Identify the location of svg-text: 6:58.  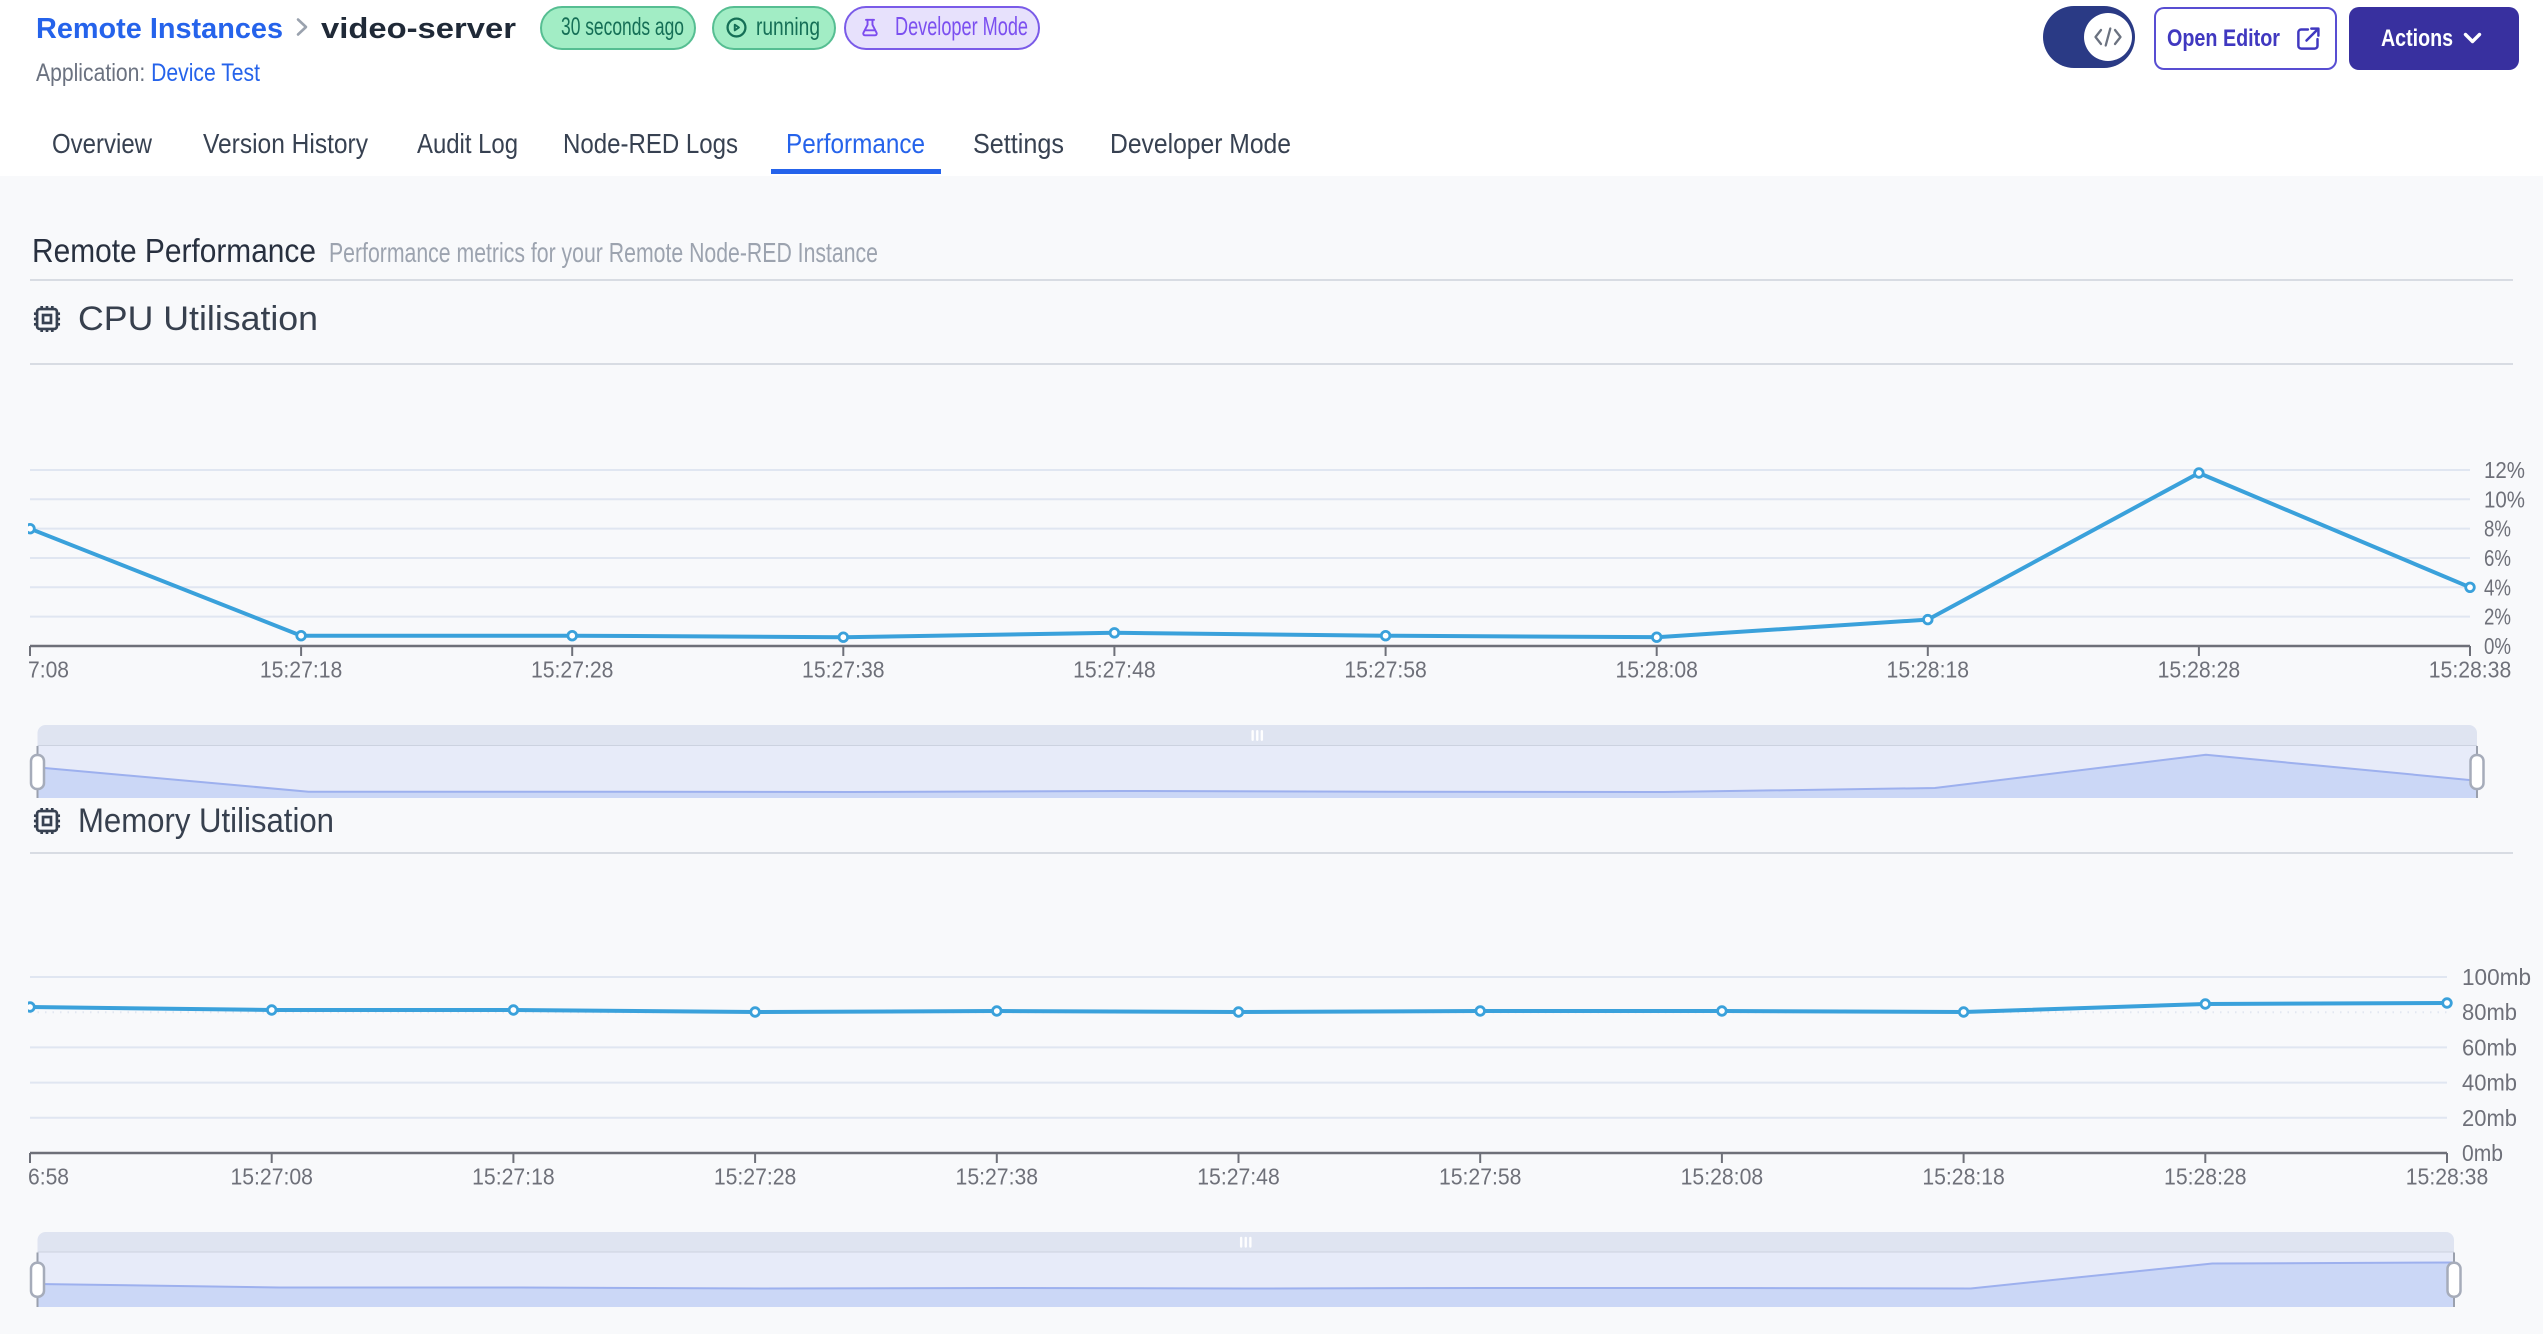
(48, 1177).